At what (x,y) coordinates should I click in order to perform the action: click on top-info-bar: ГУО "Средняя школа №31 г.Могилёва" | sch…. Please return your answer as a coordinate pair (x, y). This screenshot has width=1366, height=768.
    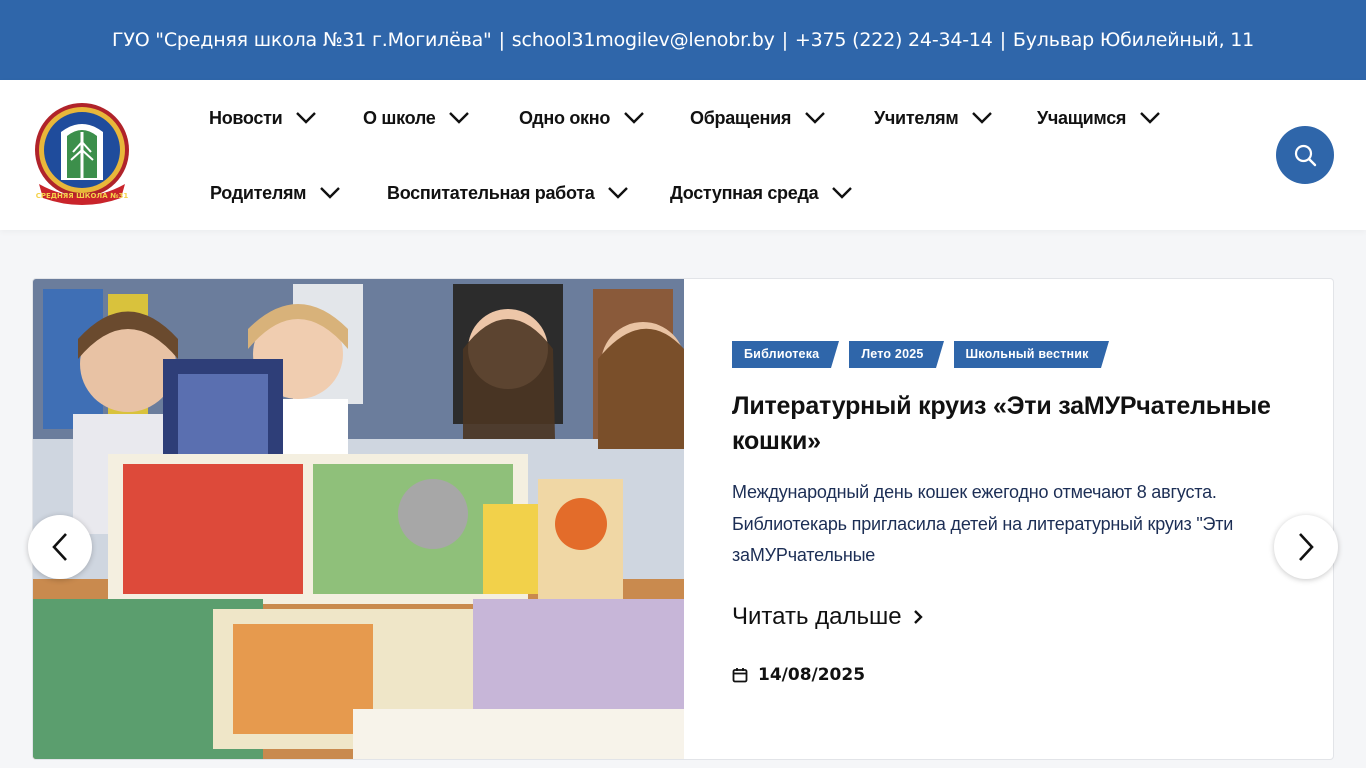
    Looking at the image, I should click on (683, 40).